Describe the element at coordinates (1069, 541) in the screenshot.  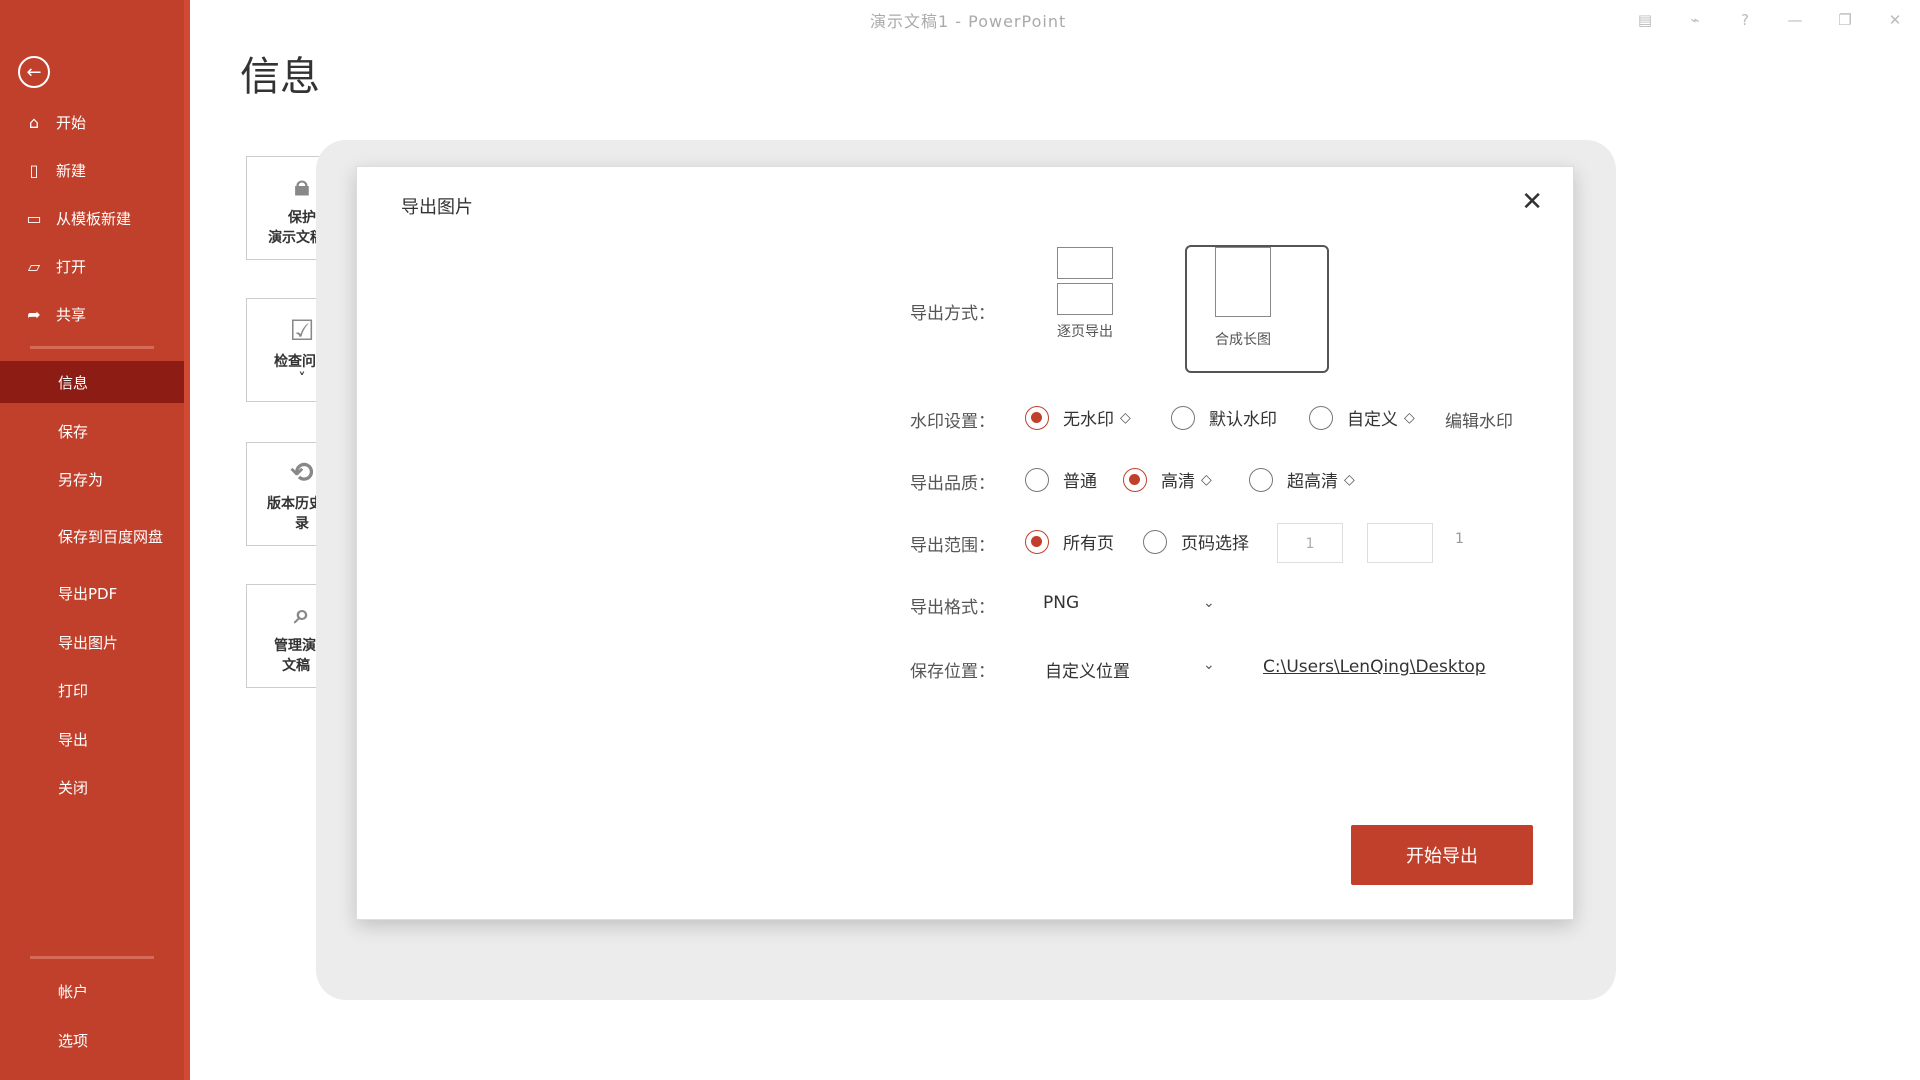
I see `range-all-radio: 所有页` at that location.